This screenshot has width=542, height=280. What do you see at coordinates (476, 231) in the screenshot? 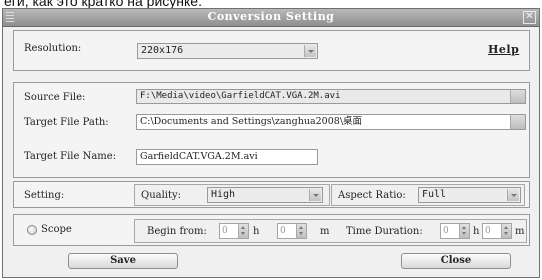
I see `duration-hour-unit: h` at bounding box center [476, 231].